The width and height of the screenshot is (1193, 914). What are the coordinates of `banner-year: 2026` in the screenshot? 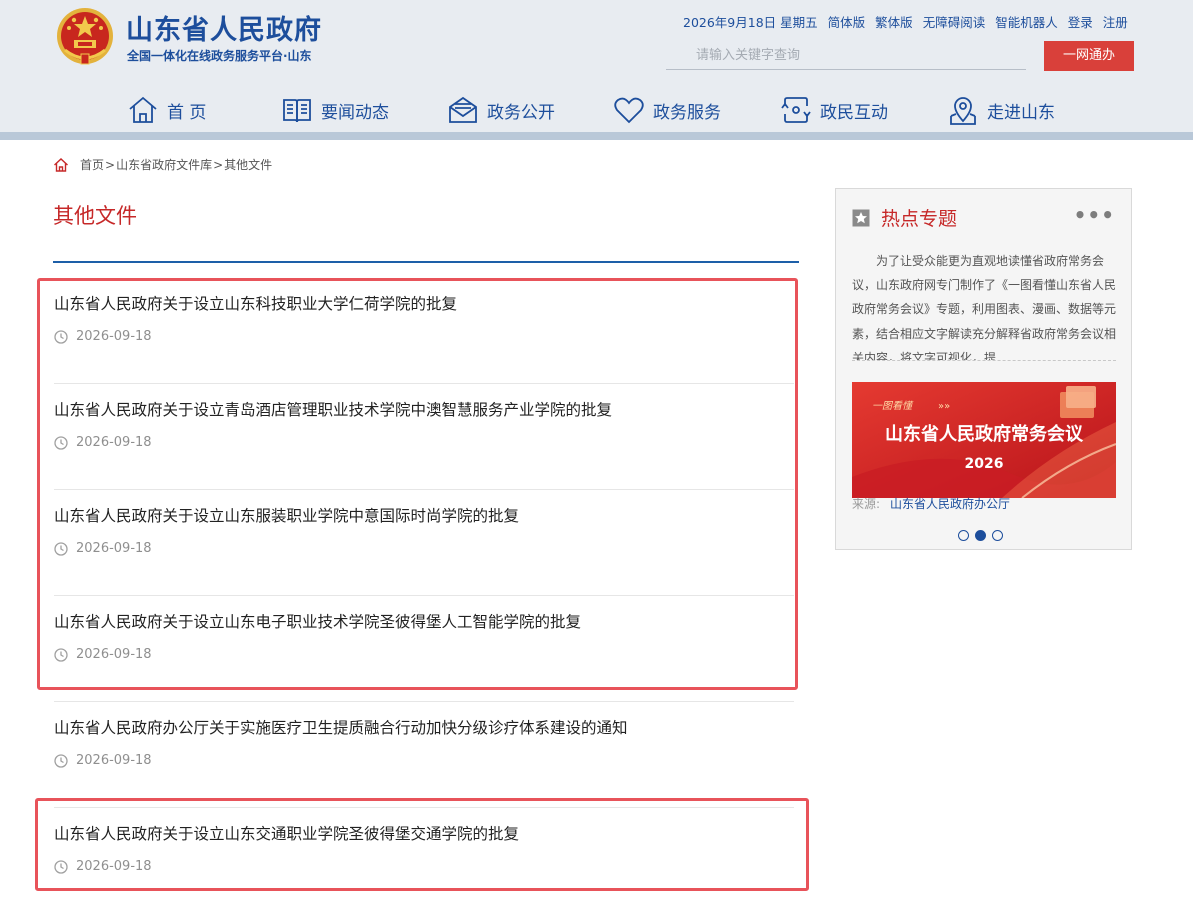 It's located at (984, 464).